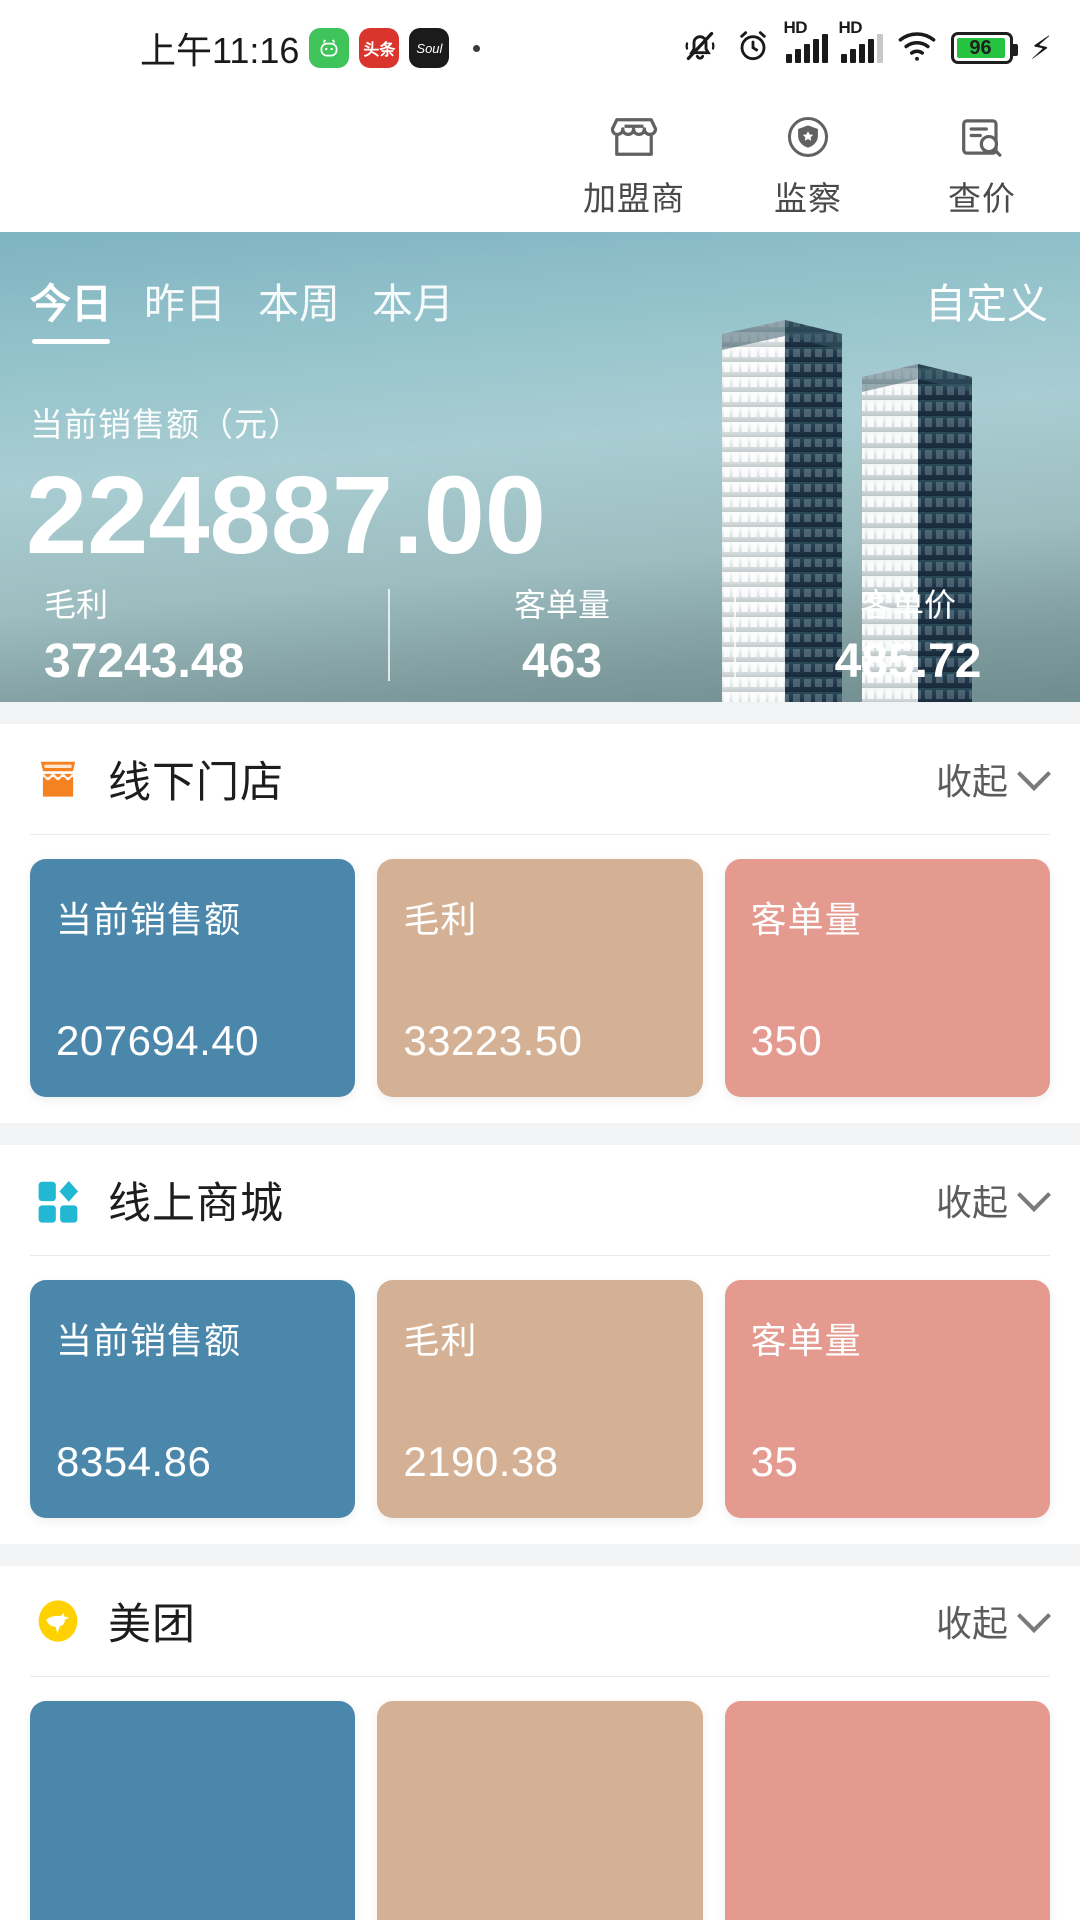  I want to click on cellular-signal-2-icon: HD, so click(861, 40).